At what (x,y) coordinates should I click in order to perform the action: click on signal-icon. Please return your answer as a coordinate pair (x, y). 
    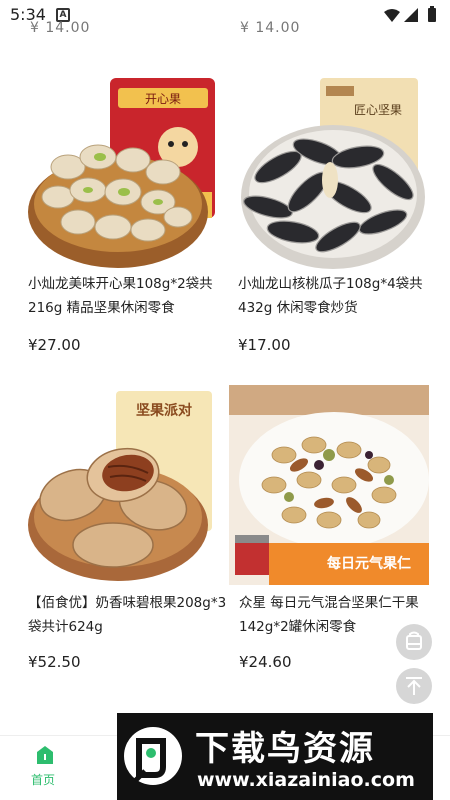
    Looking at the image, I should click on (411, 15).